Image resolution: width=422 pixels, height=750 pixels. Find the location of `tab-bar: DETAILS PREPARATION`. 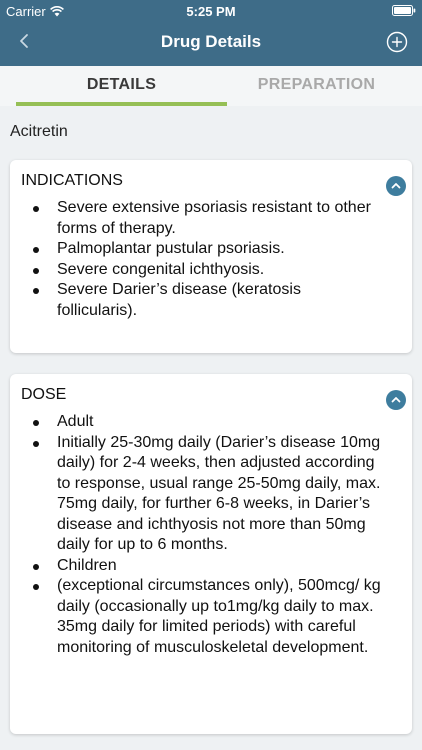

tab-bar: DETAILS PREPARATION is located at coordinates (211, 86).